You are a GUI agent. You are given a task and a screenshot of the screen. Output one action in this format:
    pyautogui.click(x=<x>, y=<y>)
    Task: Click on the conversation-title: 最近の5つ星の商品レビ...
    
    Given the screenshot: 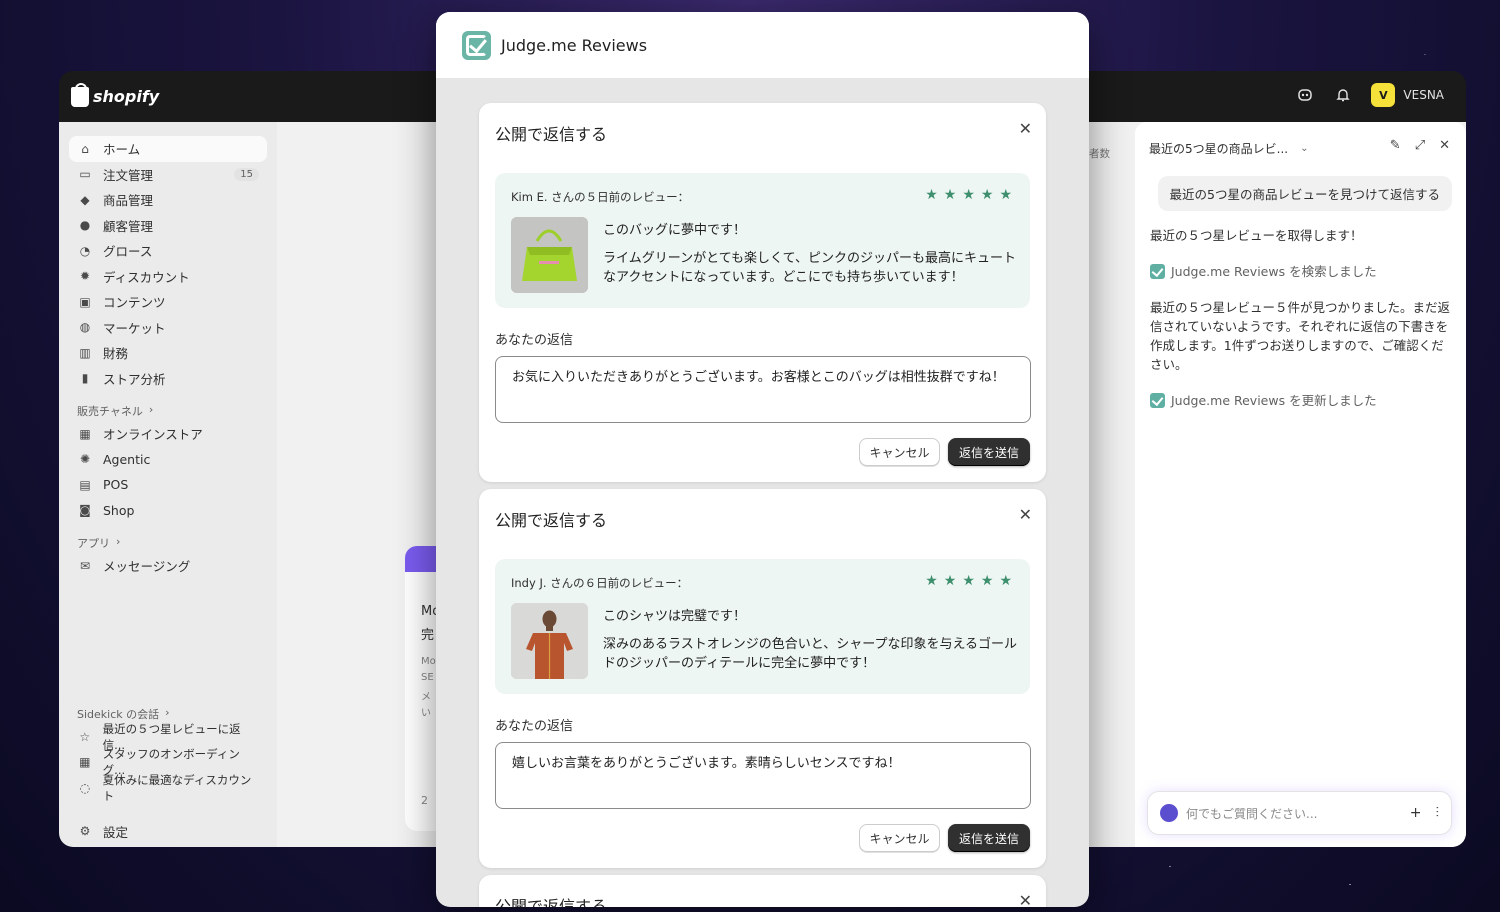 What is the action you would take?
    pyautogui.click(x=1218, y=148)
    